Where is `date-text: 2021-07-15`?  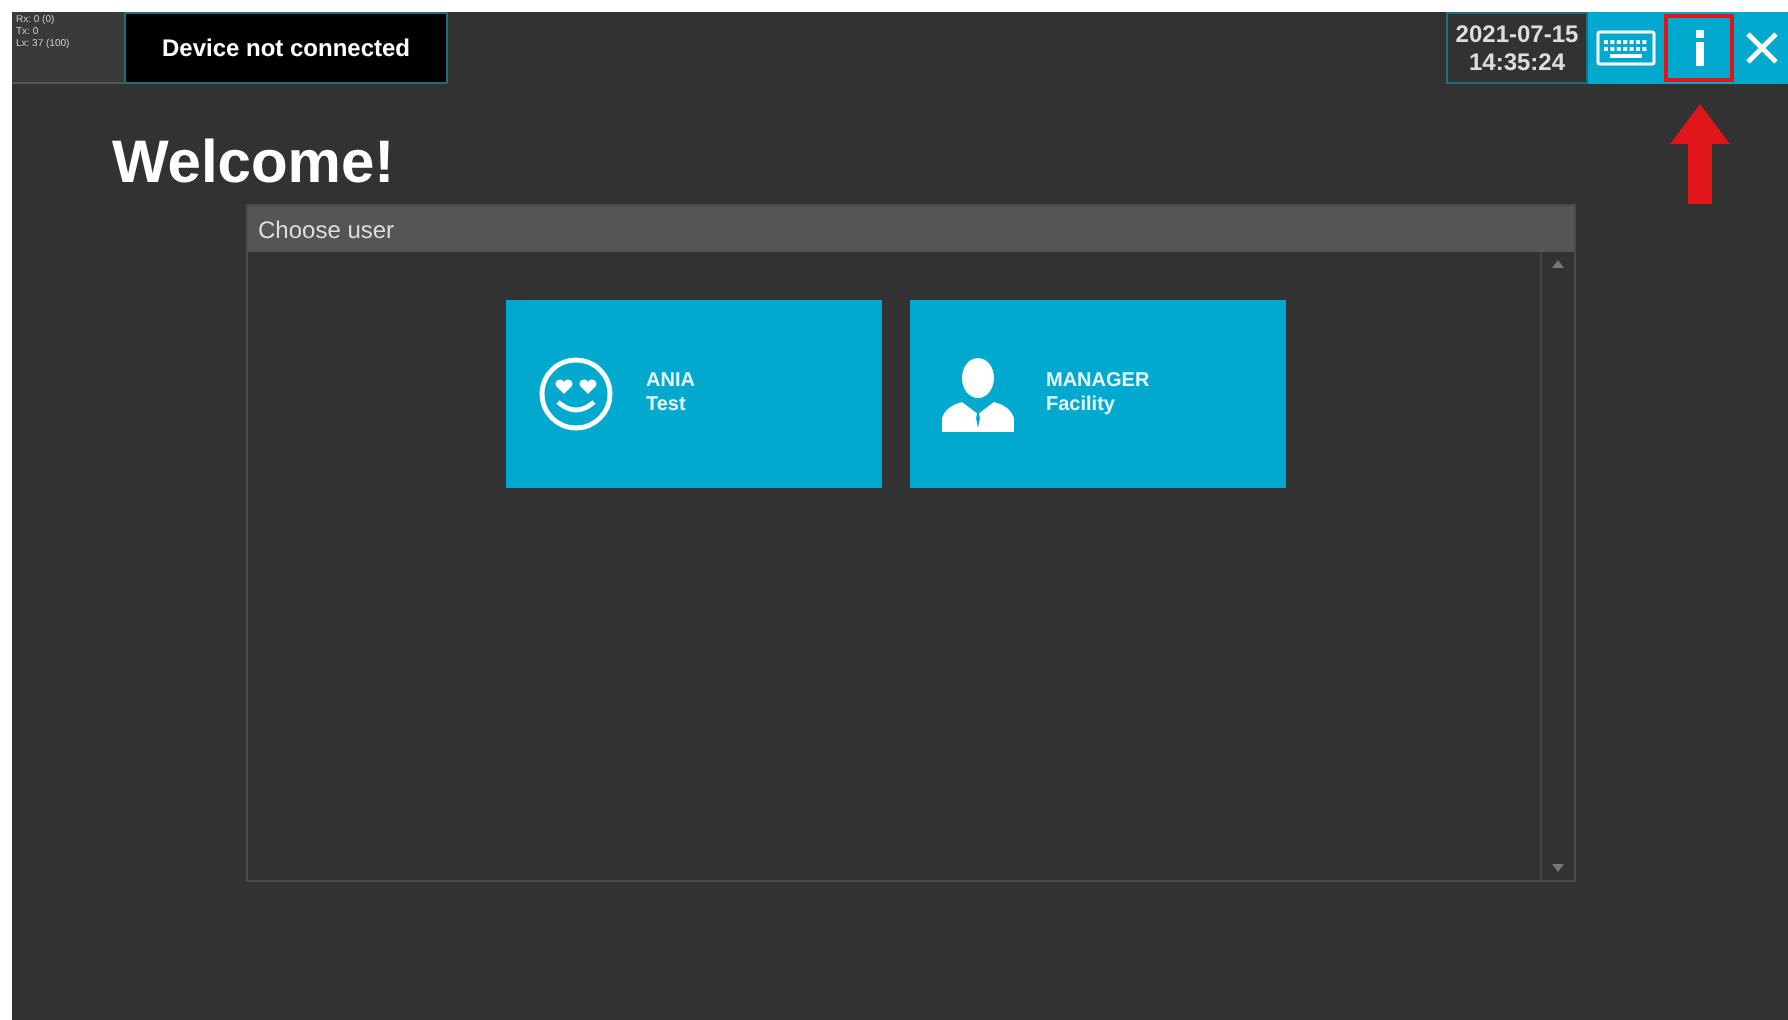 date-text: 2021-07-15 is located at coordinates (1517, 34).